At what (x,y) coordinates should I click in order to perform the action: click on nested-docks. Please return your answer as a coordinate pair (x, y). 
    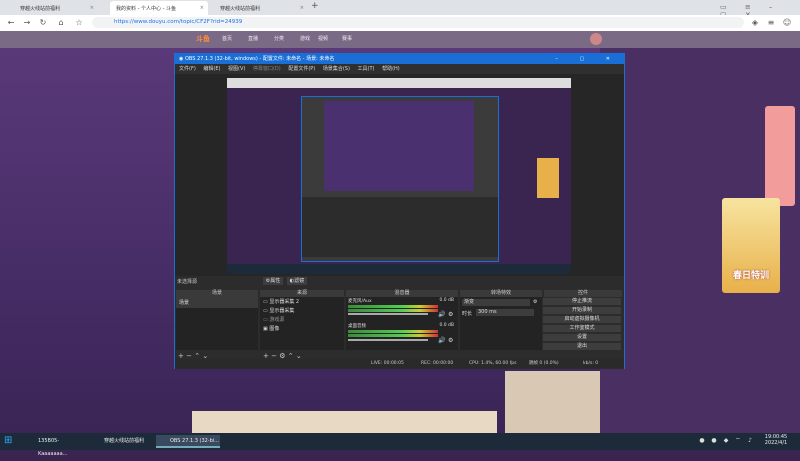
    Looking at the image, I should click on (400, 227).